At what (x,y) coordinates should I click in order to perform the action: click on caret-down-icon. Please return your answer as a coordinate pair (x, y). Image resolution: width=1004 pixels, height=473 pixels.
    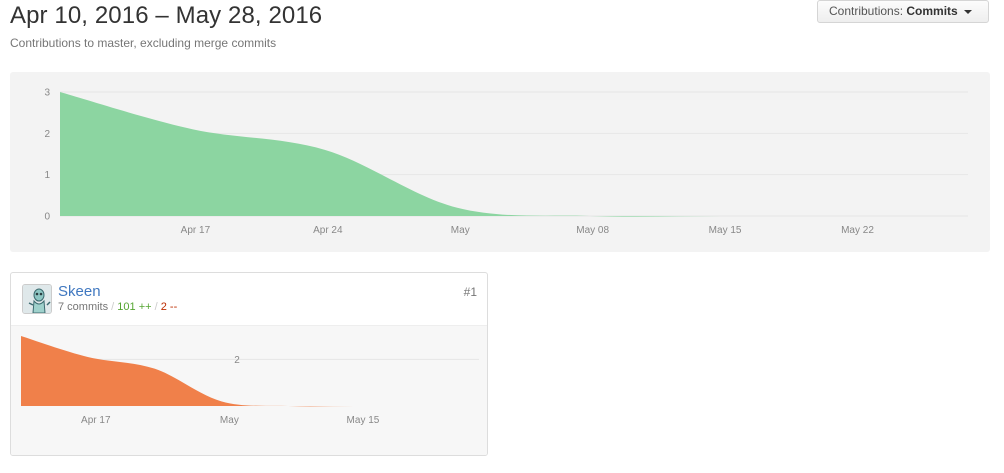
    Looking at the image, I should click on (968, 11).